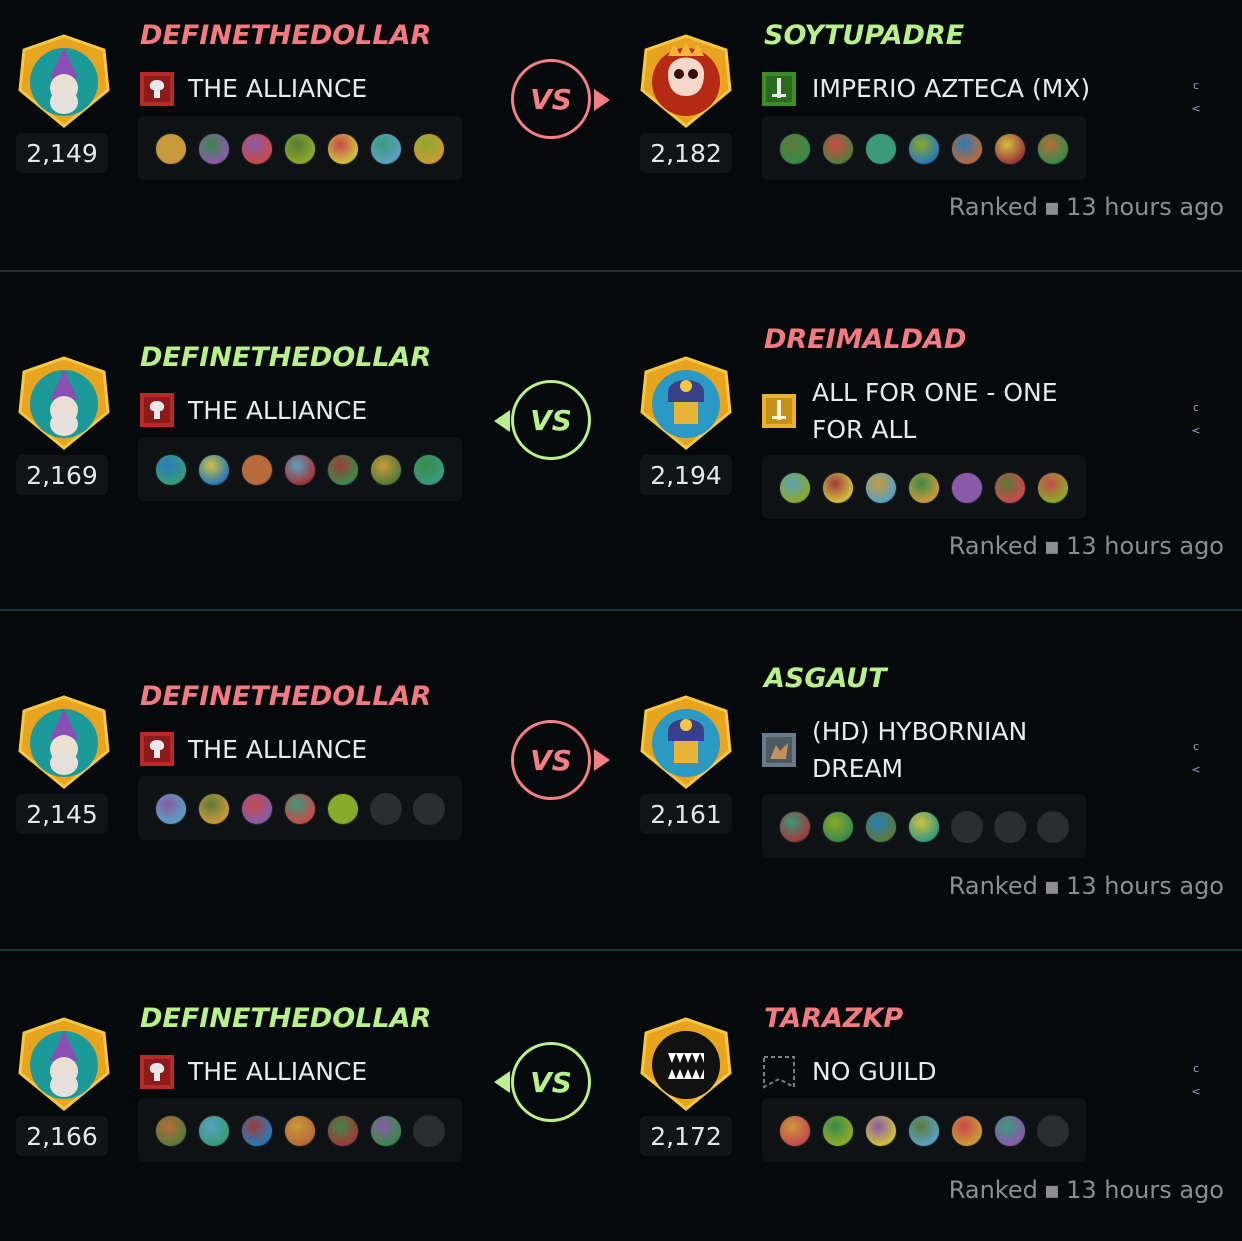 The height and width of the screenshot is (1241, 1242). Describe the element at coordinates (686, 153) in the screenshot. I see `player-rating: 2,182` at that location.